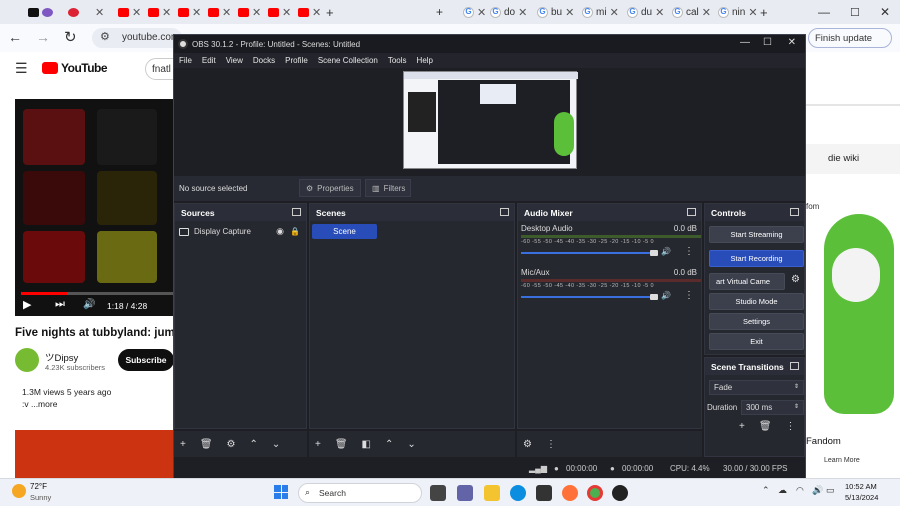 Image resolution: width=900 pixels, height=506 pixels. What do you see at coordinates (756, 258) in the screenshot?
I see `start-recording-button: Start Recording` at bounding box center [756, 258].